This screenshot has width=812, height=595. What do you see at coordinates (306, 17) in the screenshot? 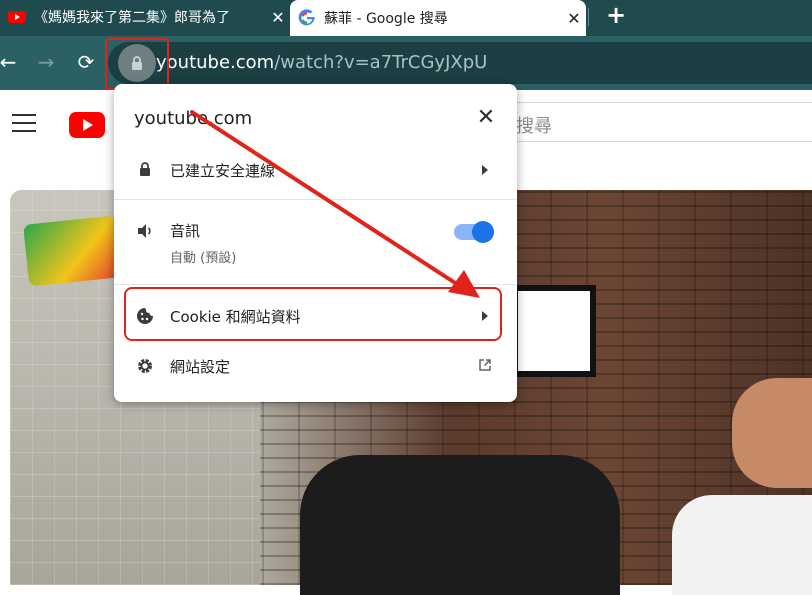
I see `google-favicon-icon` at bounding box center [306, 17].